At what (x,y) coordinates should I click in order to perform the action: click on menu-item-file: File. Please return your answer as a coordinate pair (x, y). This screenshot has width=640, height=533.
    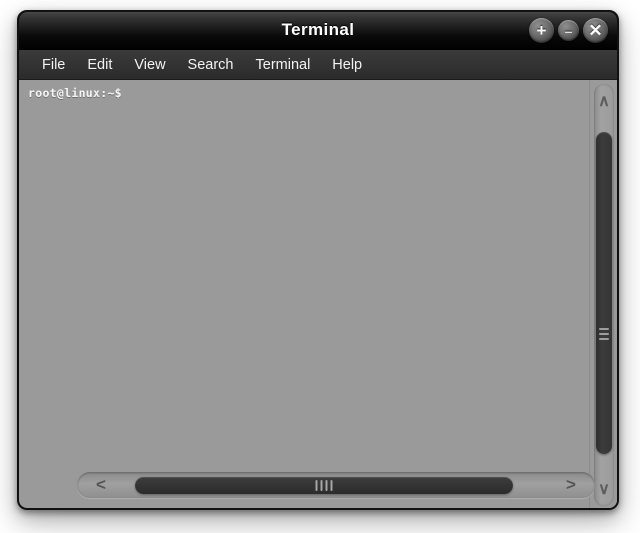
    Looking at the image, I should click on (53, 65).